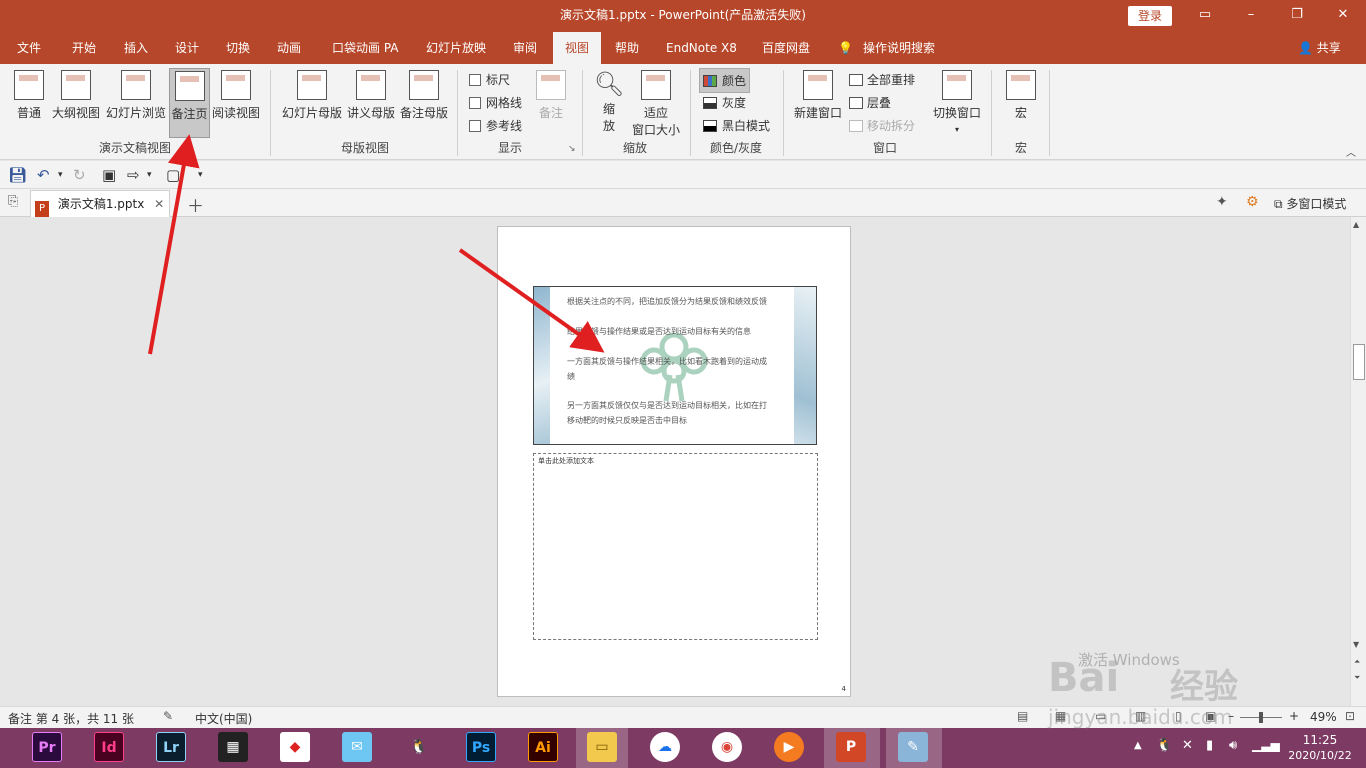 The image size is (1366, 768). I want to click on wand-icon: ✦, so click(1222, 202).